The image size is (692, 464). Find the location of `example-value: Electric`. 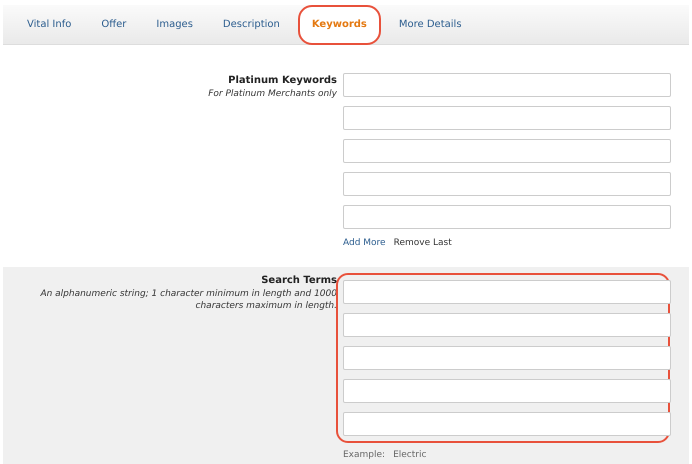

example-value: Electric is located at coordinates (409, 455).